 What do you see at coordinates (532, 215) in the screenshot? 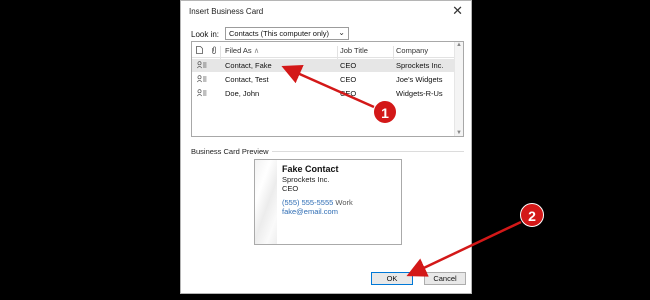
I see `callout-number-2: 2` at bounding box center [532, 215].